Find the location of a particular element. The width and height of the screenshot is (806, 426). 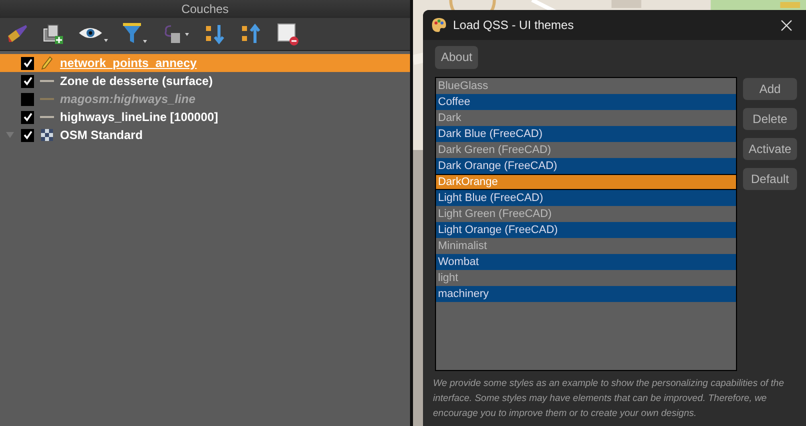

expression-icon is located at coordinates (176, 34).